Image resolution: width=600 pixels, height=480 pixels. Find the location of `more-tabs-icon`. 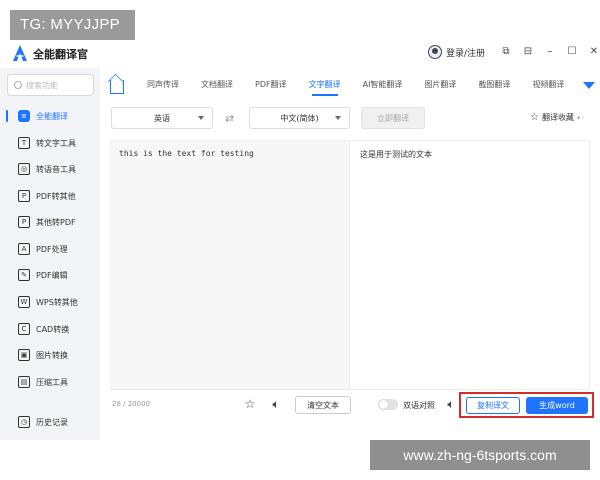

more-tabs-icon is located at coordinates (589, 85).